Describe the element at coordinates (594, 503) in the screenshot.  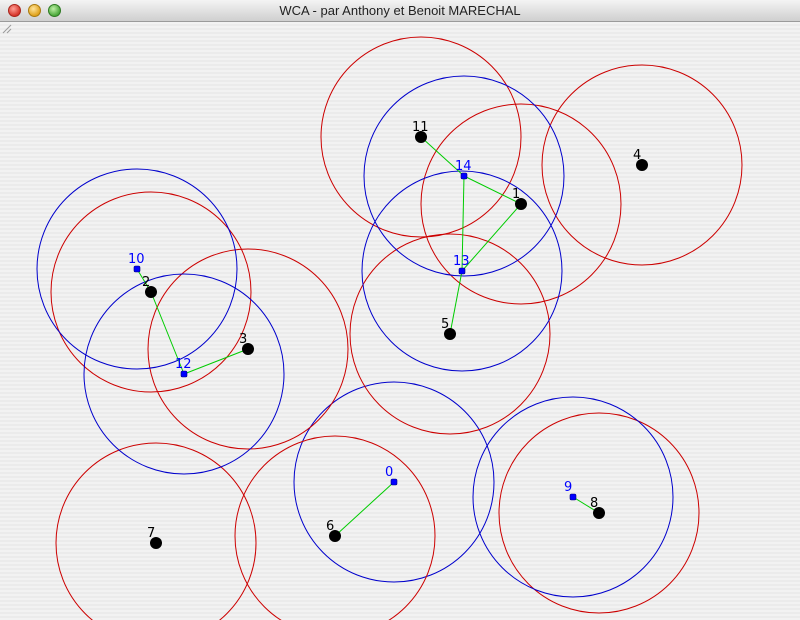
I see `node-label-8: 8` at that location.